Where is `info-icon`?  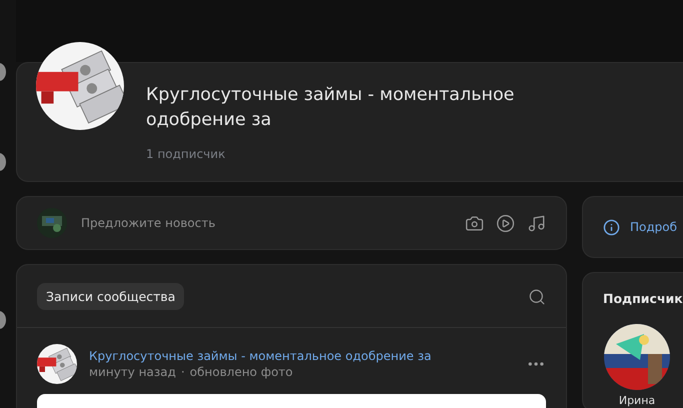 info-icon is located at coordinates (611, 227).